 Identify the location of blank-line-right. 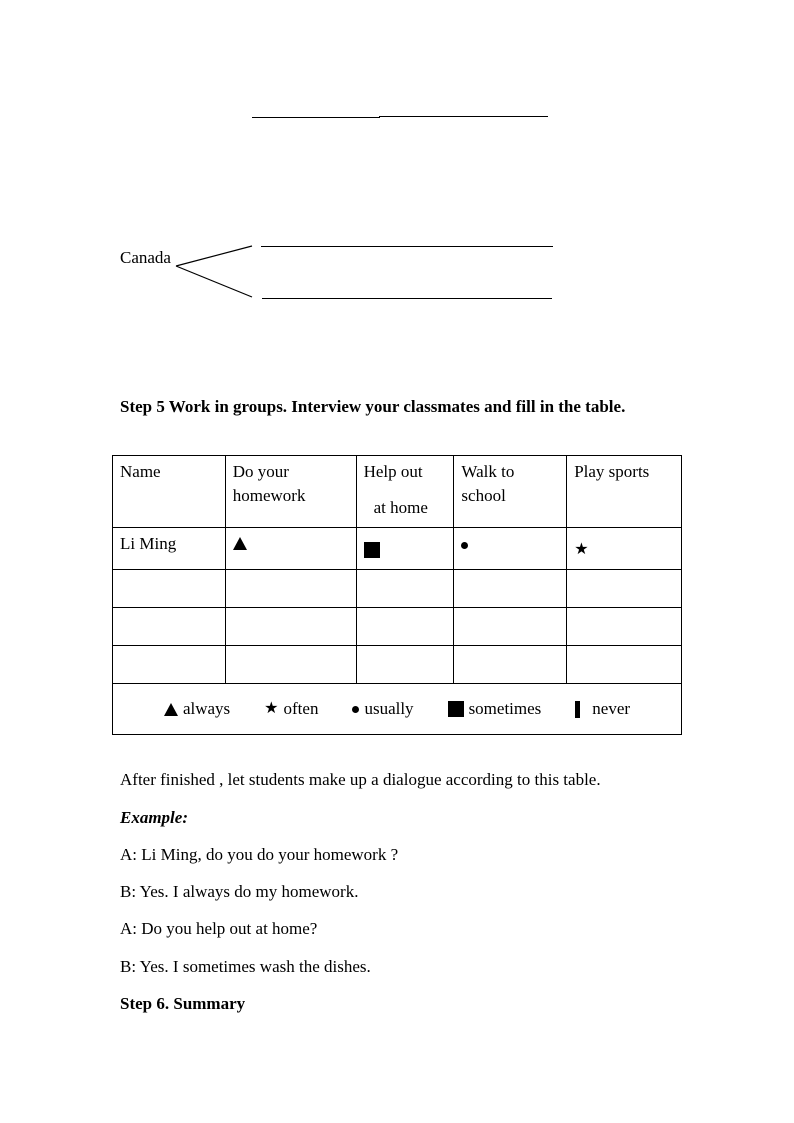
(463, 116).